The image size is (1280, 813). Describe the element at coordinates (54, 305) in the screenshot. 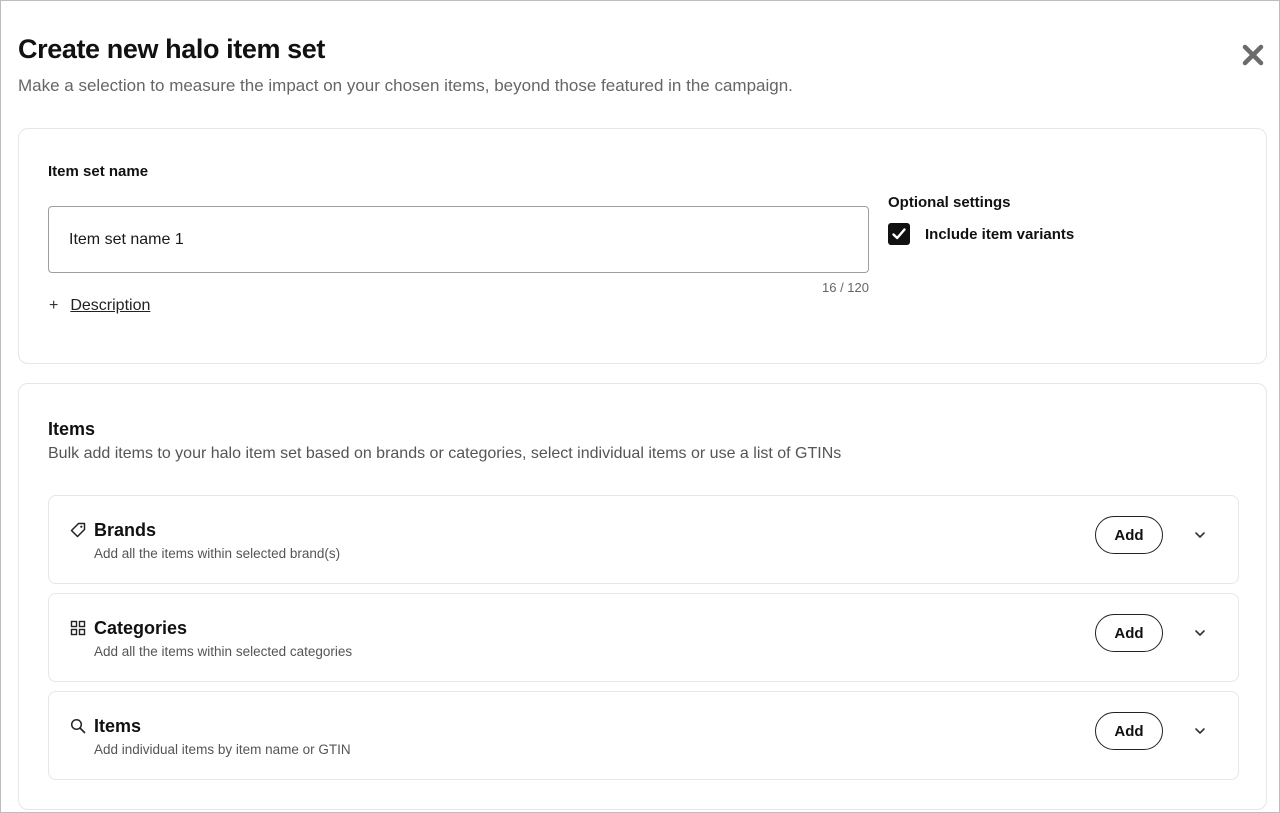

I see `plus-icon: +` at that location.